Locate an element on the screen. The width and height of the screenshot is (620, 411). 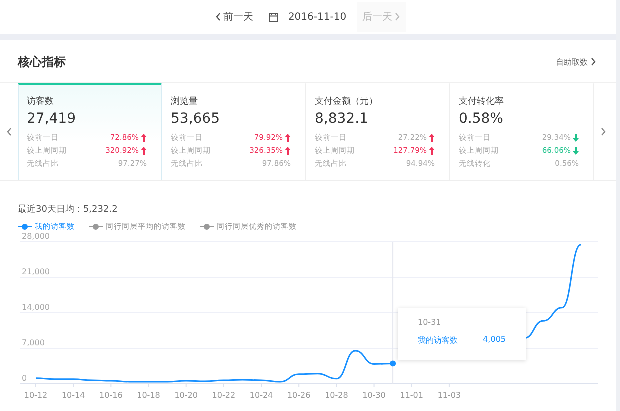
x-axis-label: 10-28 is located at coordinates (336, 395).